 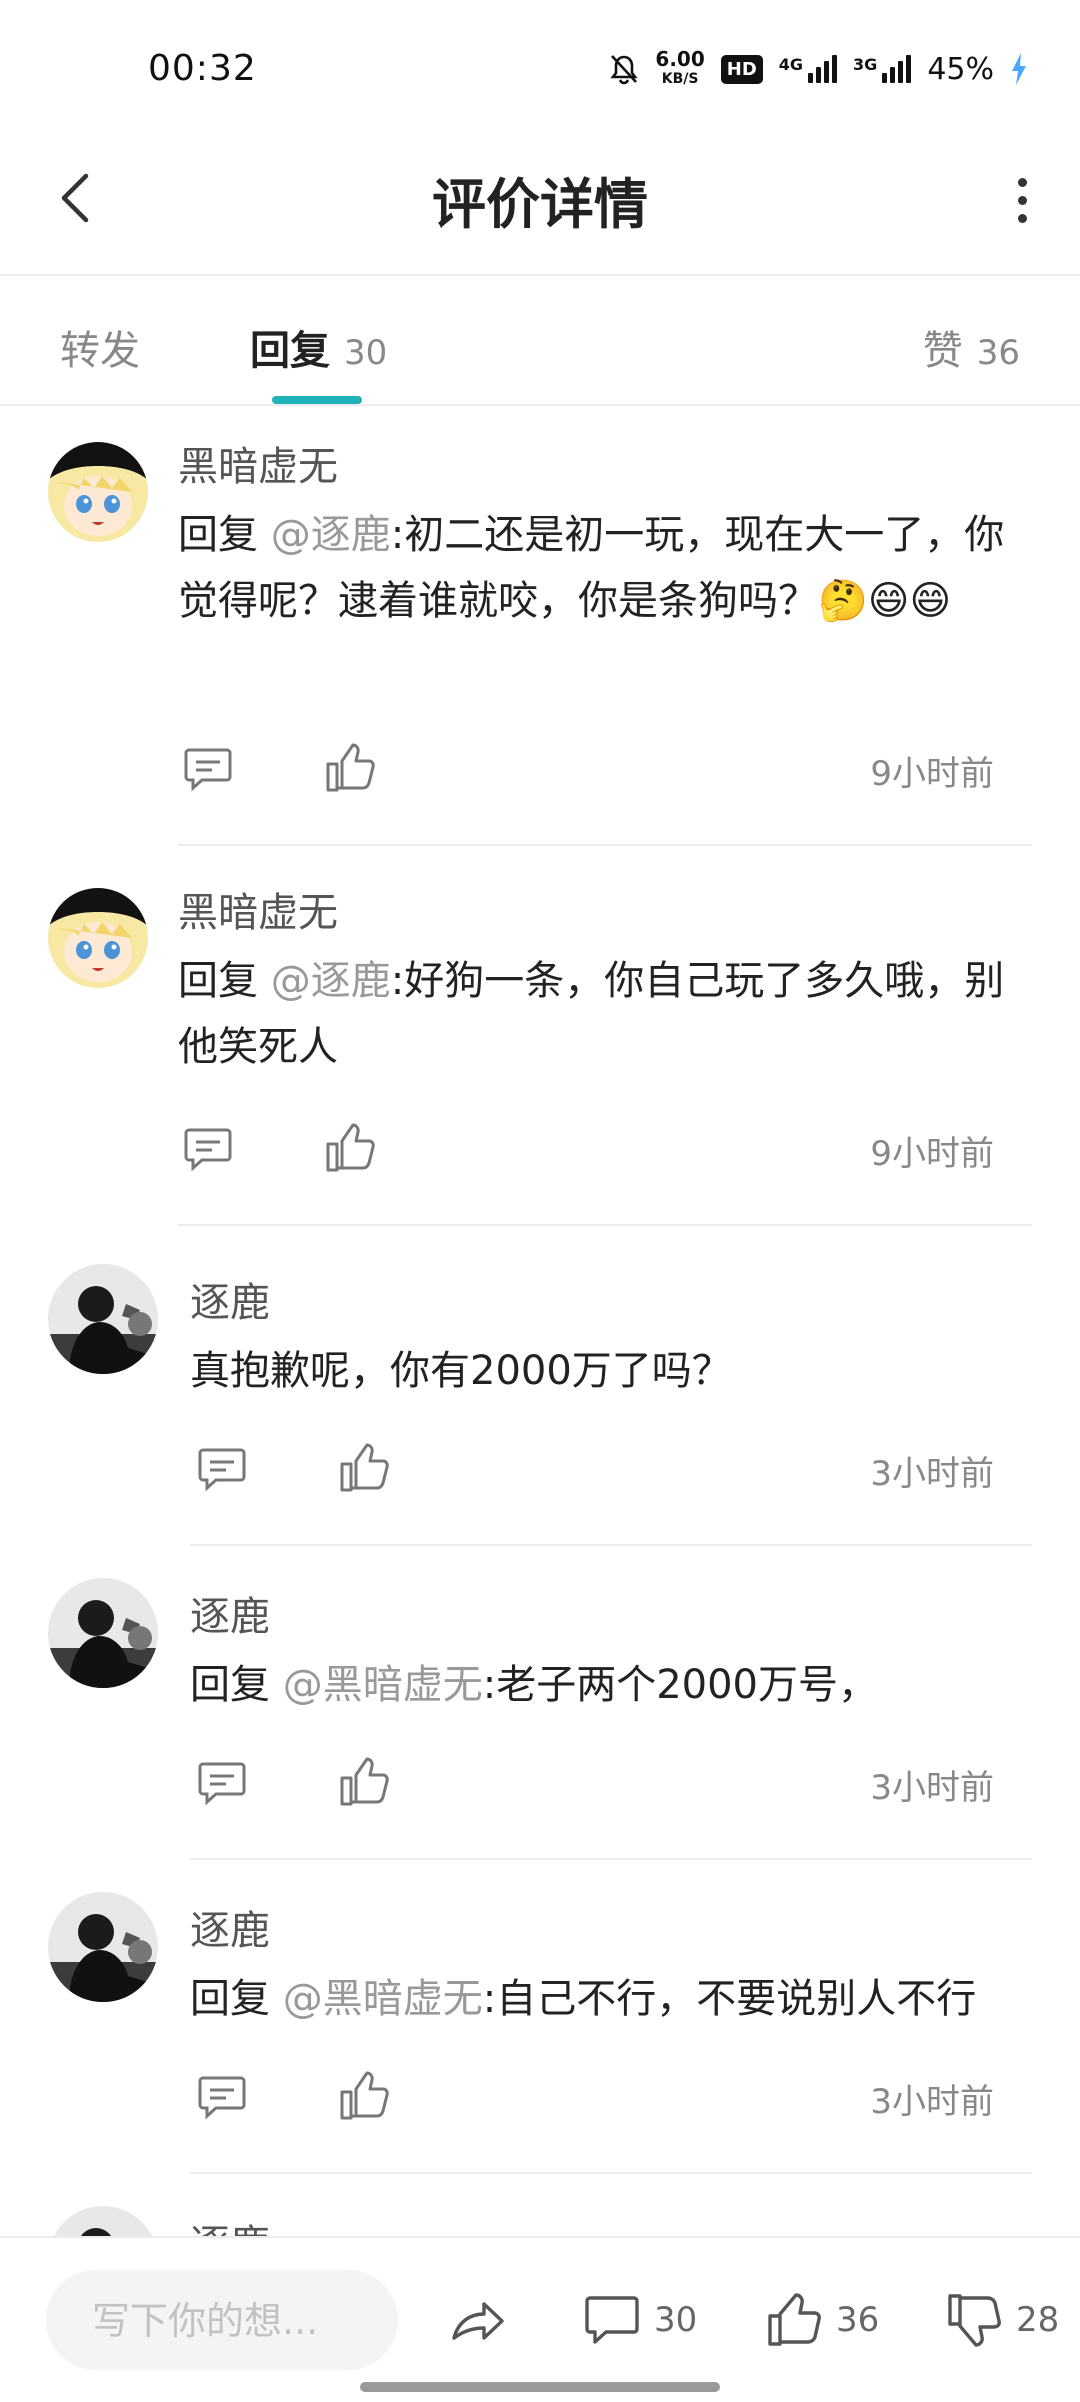 I want to click on speed-unit: KB/S, so click(x=680, y=79).